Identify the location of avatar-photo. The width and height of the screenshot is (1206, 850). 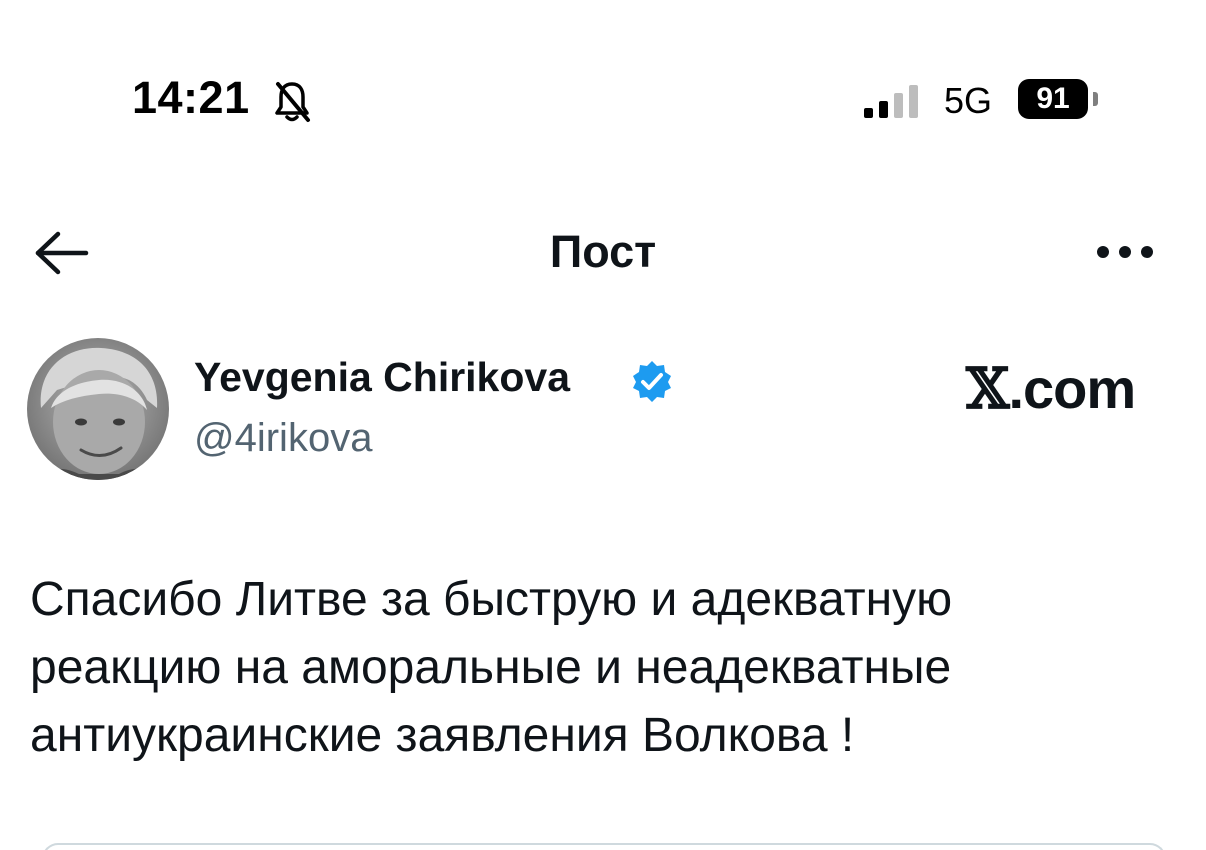
(98, 409).